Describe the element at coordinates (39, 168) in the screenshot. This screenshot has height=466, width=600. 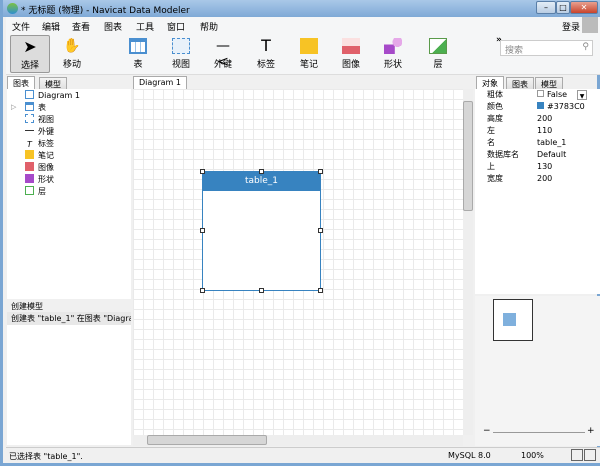
I see `tree-item-image: 图像` at that location.